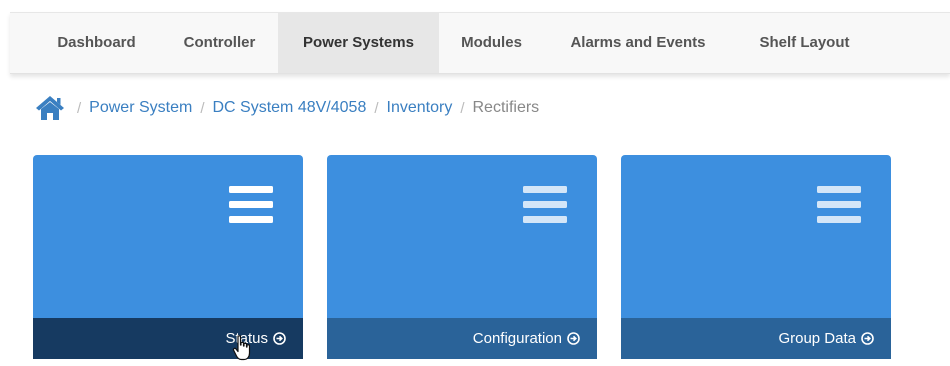 The height and width of the screenshot is (366, 950). I want to click on breadcrumb-inventory: Inventory, so click(420, 108).